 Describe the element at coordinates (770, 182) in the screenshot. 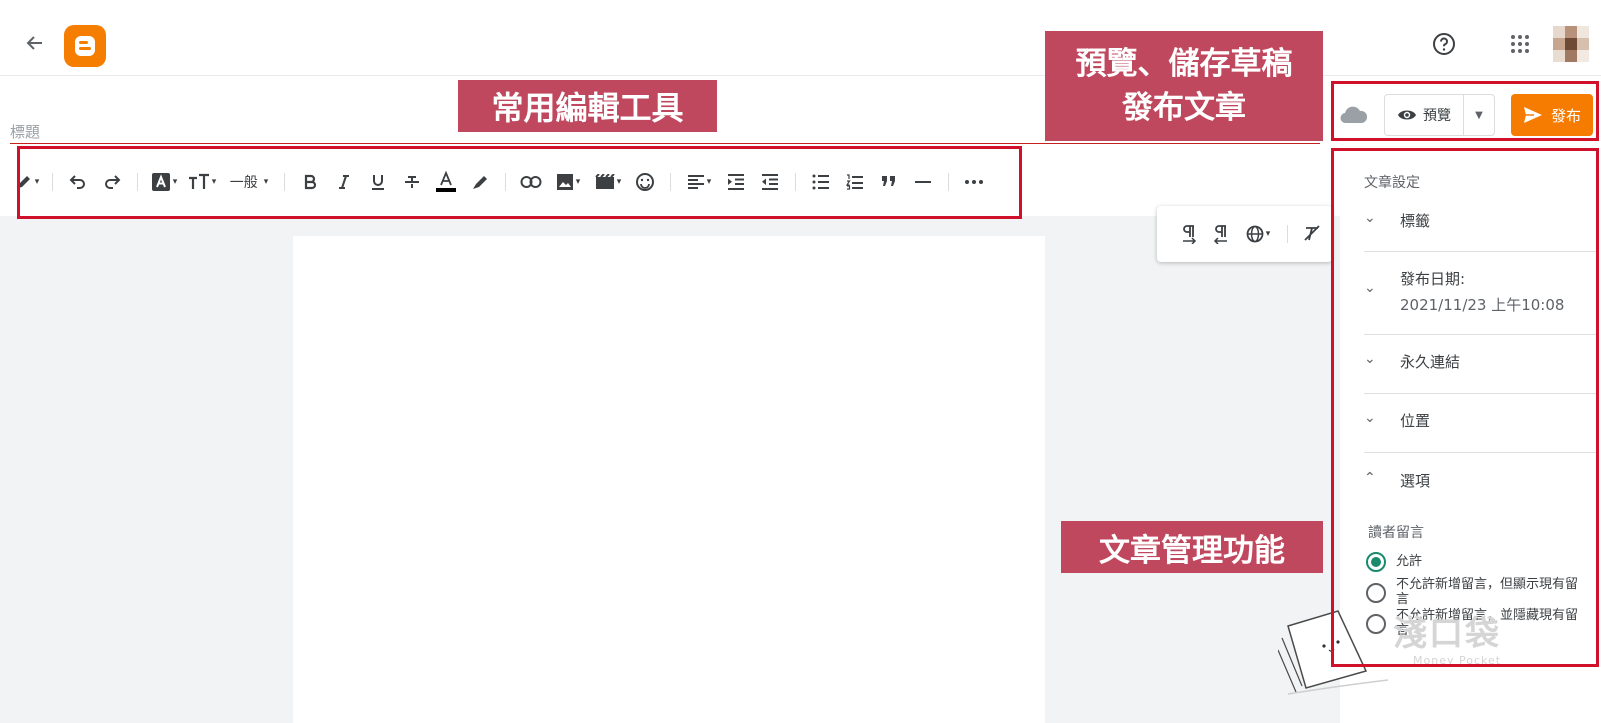

I see `indent-decrease-button` at that location.